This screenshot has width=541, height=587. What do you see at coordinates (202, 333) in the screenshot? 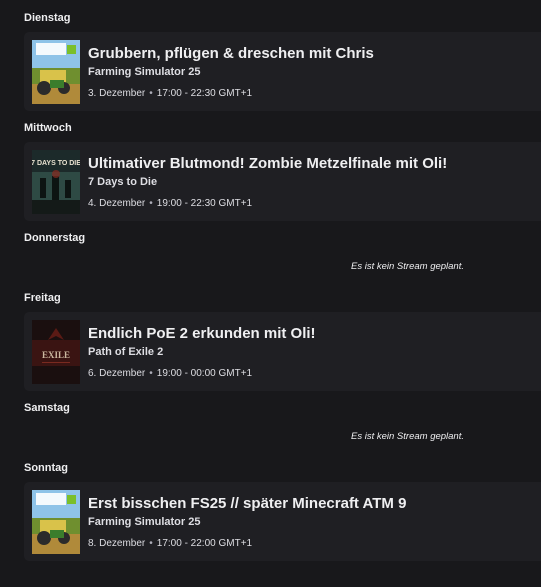
I see `stream-title: Endlich PoE 2 erkunden mit Oli!` at bounding box center [202, 333].